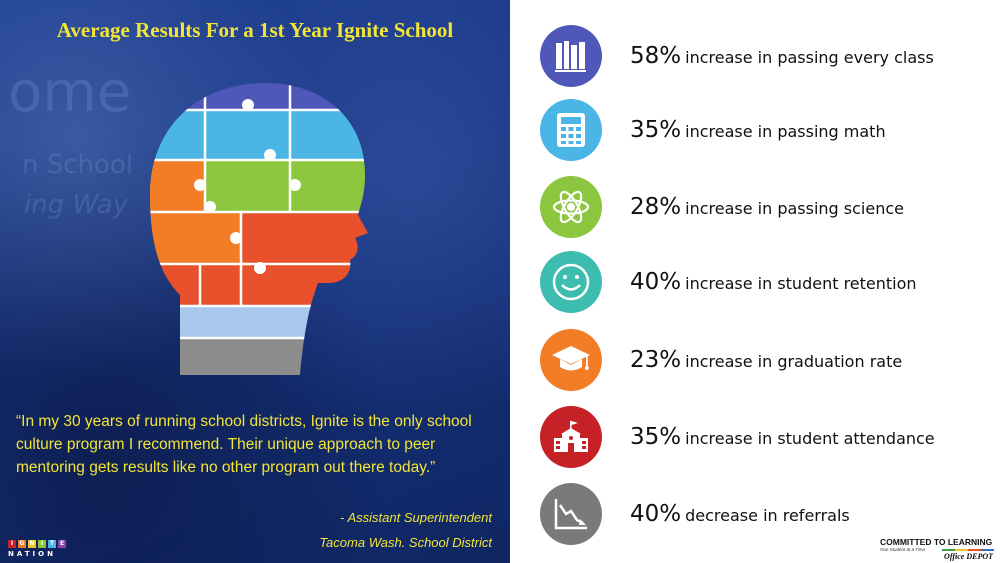 This screenshot has height=563, width=1000. What do you see at coordinates (794, 361) in the screenshot?
I see `stat-label: increase in graduation rate` at bounding box center [794, 361].